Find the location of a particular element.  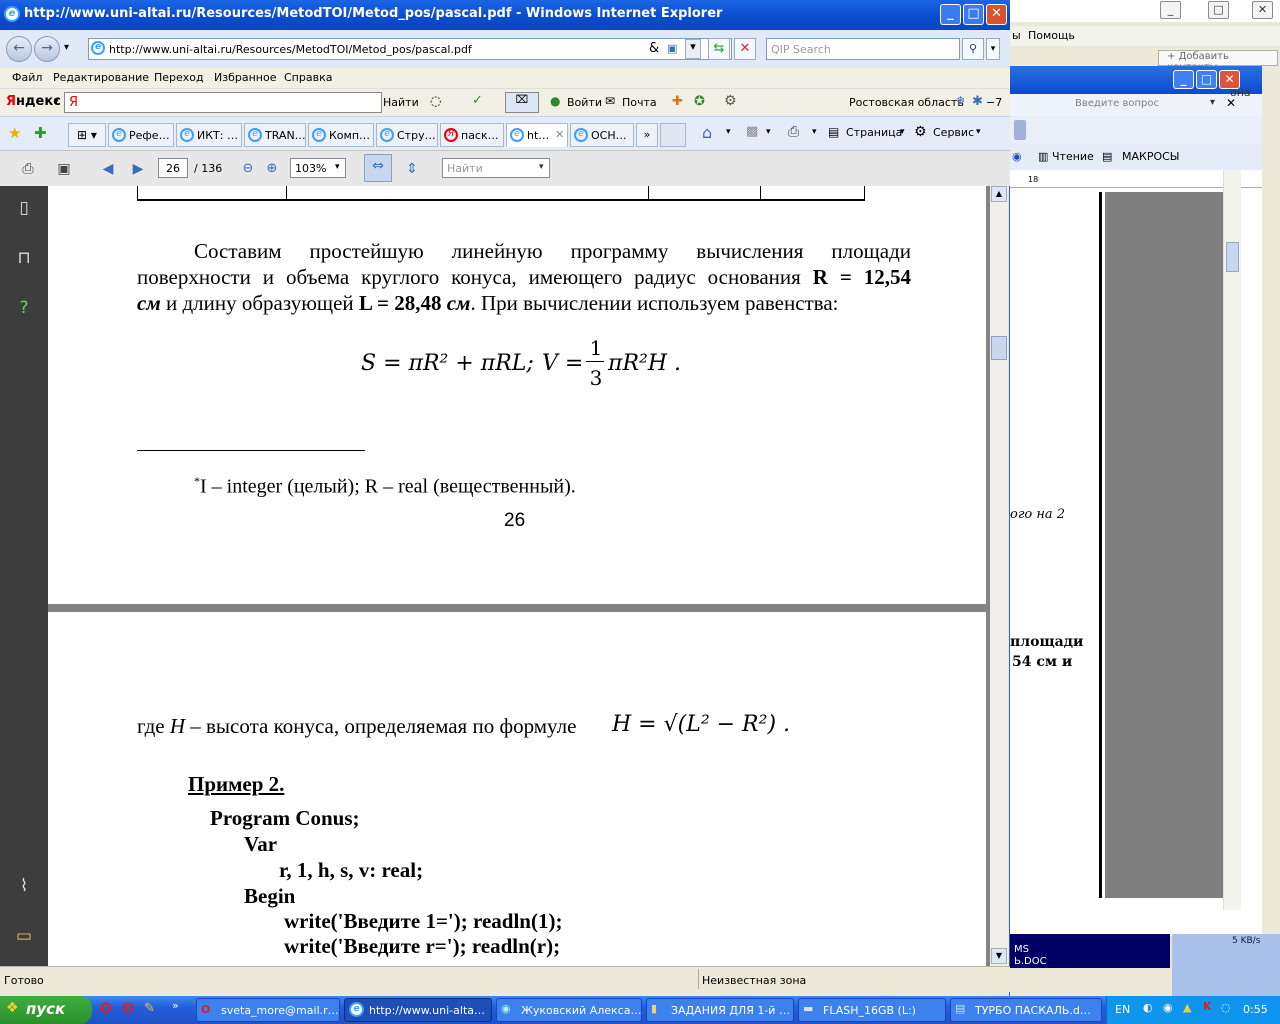

home-icon: ⌂ is located at coordinates (707, 132).